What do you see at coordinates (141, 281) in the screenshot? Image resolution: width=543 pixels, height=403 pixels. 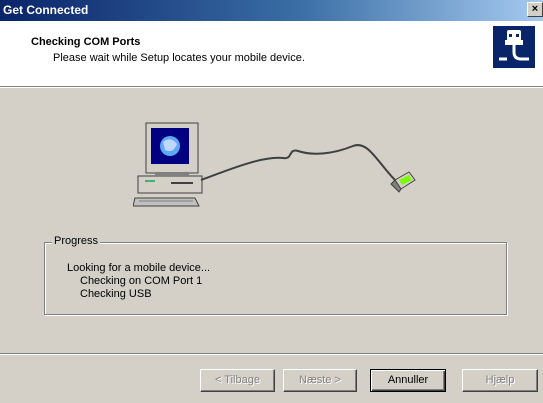 I see `progress-status-line: Checking on COM Port 1` at bounding box center [141, 281].